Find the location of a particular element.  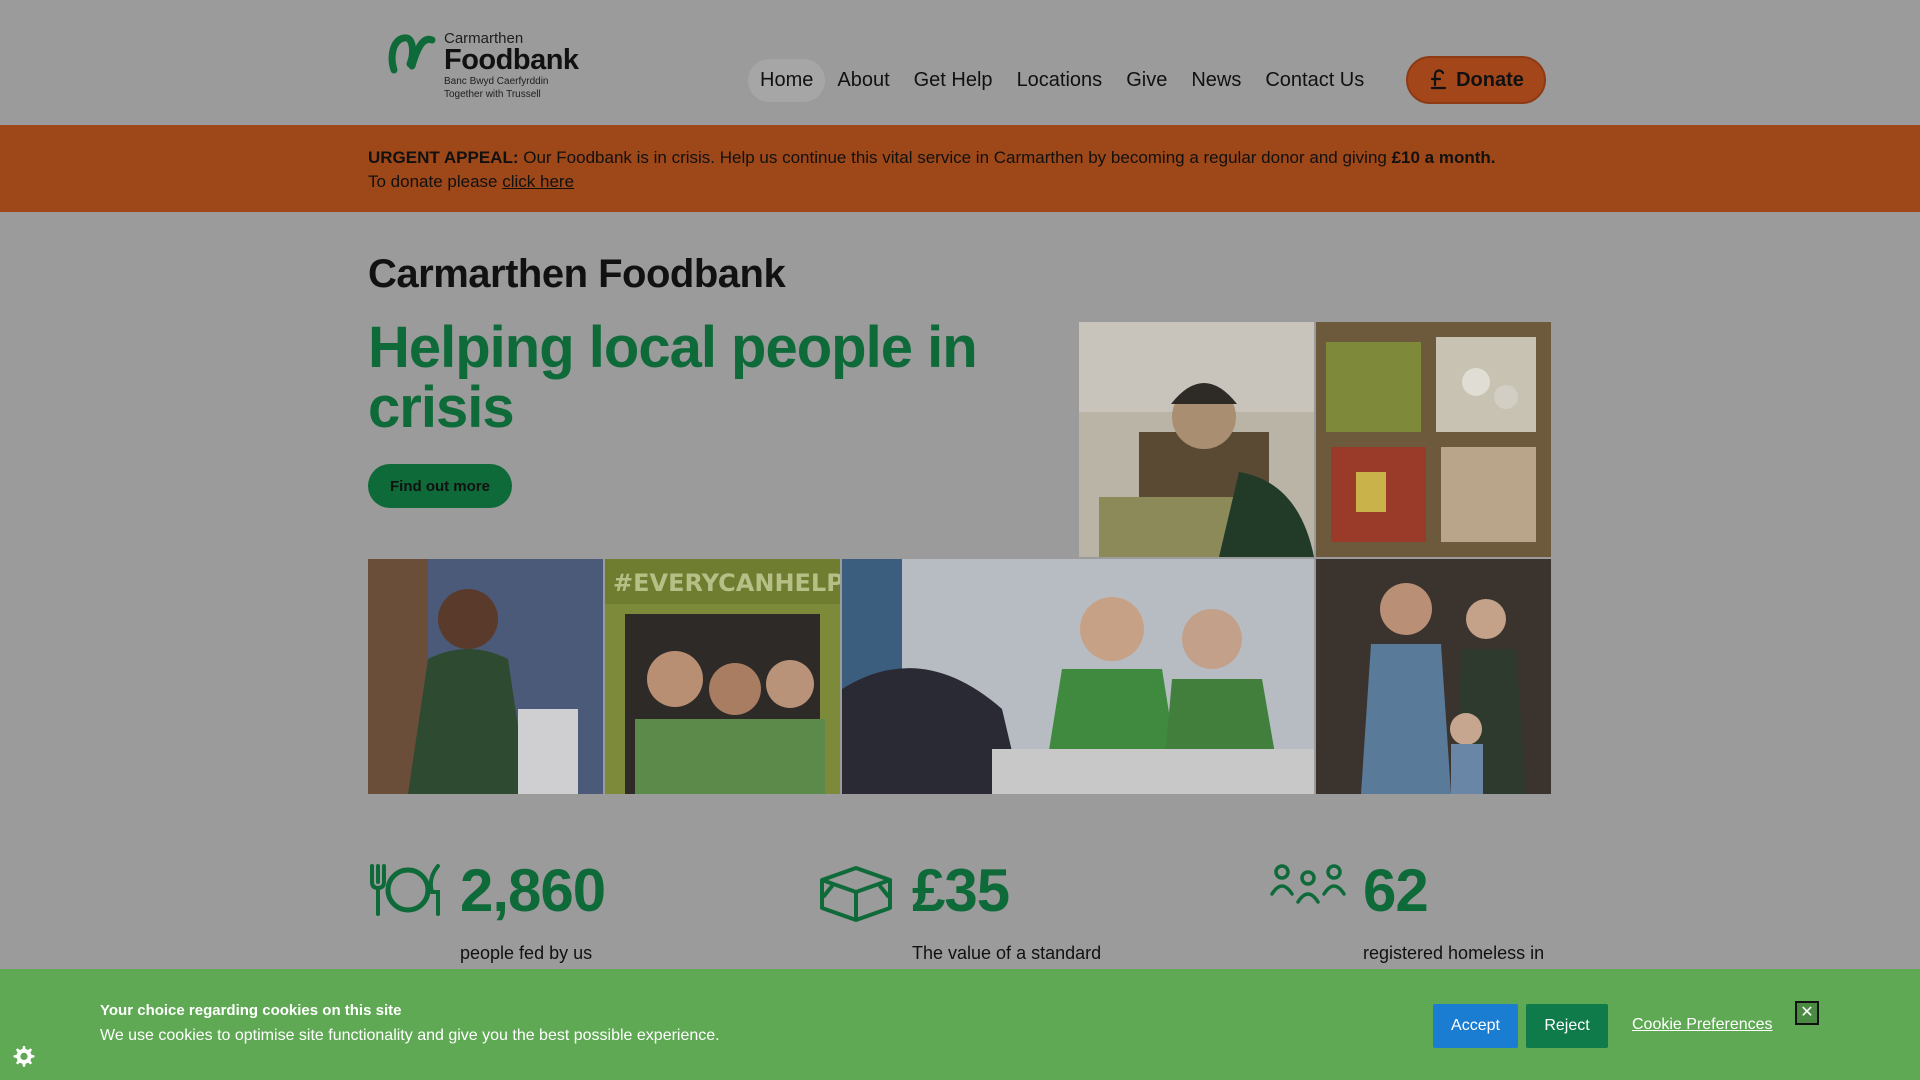

logo-text-welsh: Banc Bwyd Caerfyrddin is located at coordinates (496, 81).